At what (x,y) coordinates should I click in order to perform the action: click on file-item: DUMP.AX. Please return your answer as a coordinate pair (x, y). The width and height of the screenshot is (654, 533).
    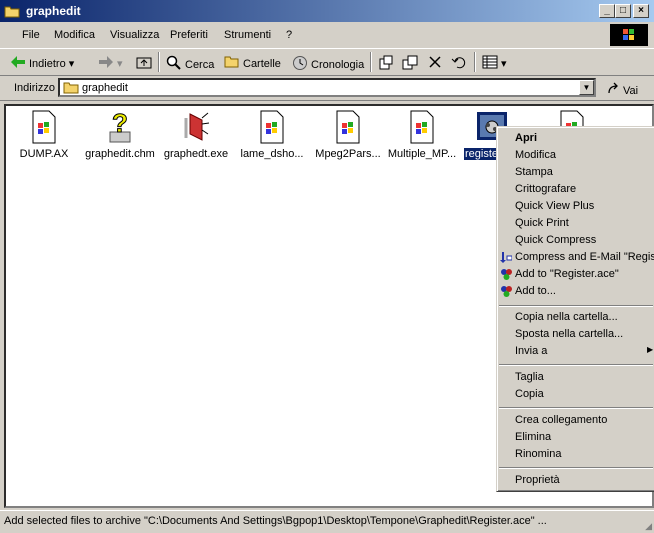
    Looking at the image, I should click on (44, 135).